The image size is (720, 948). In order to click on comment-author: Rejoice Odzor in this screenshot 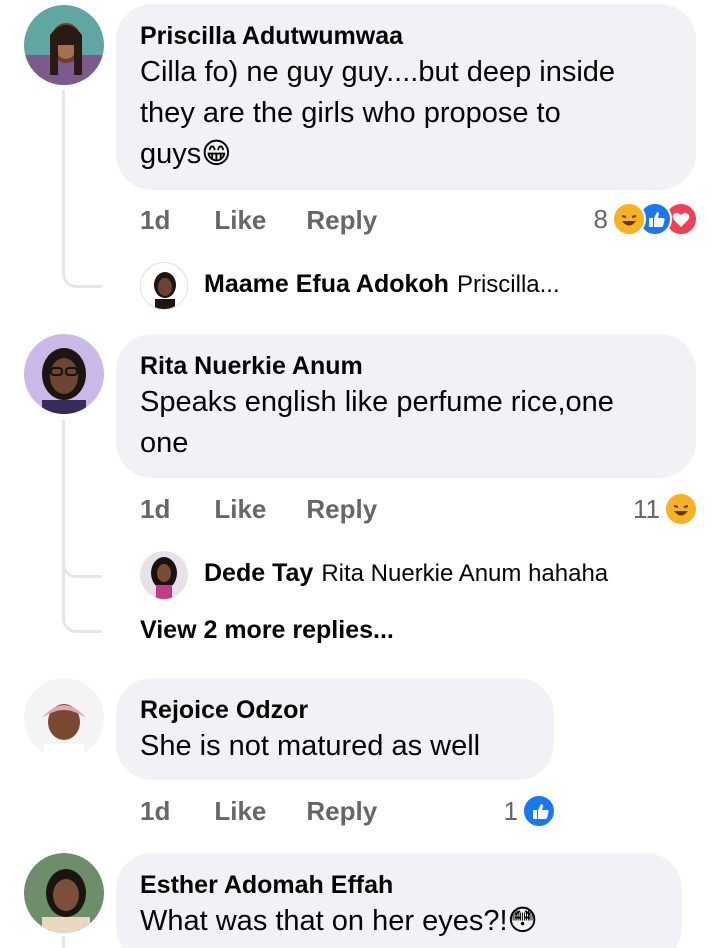, I will do `click(335, 710)`.